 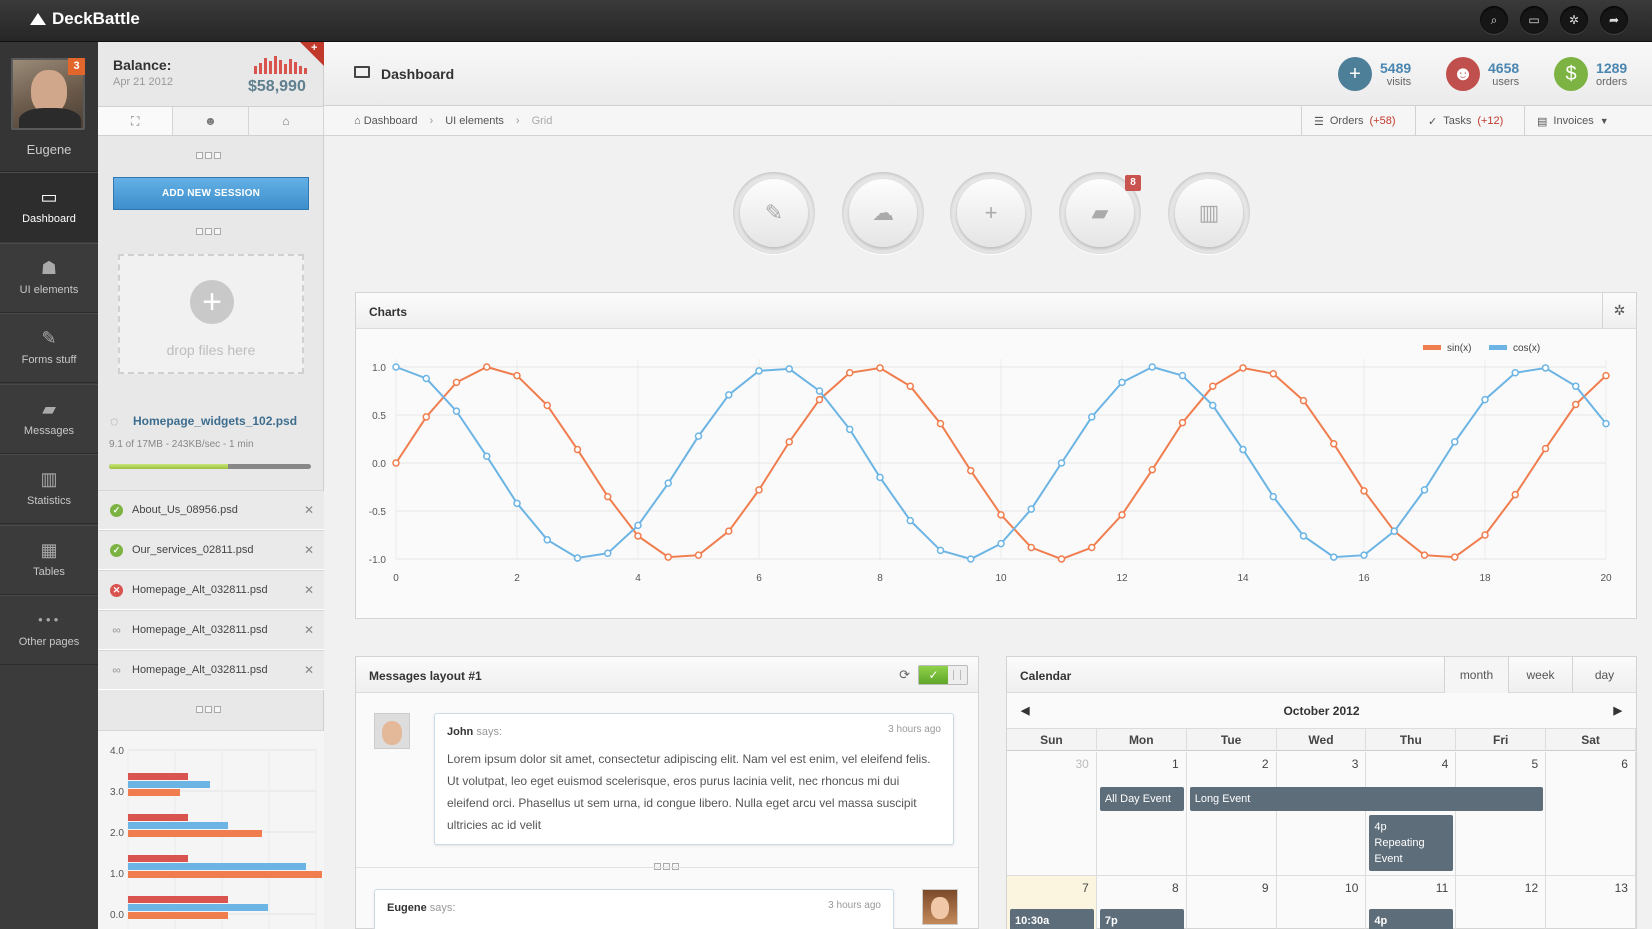 What do you see at coordinates (1141, 814) in the screenshot?
I see `calendar-day: 1` at bounding box center [1141, 814].